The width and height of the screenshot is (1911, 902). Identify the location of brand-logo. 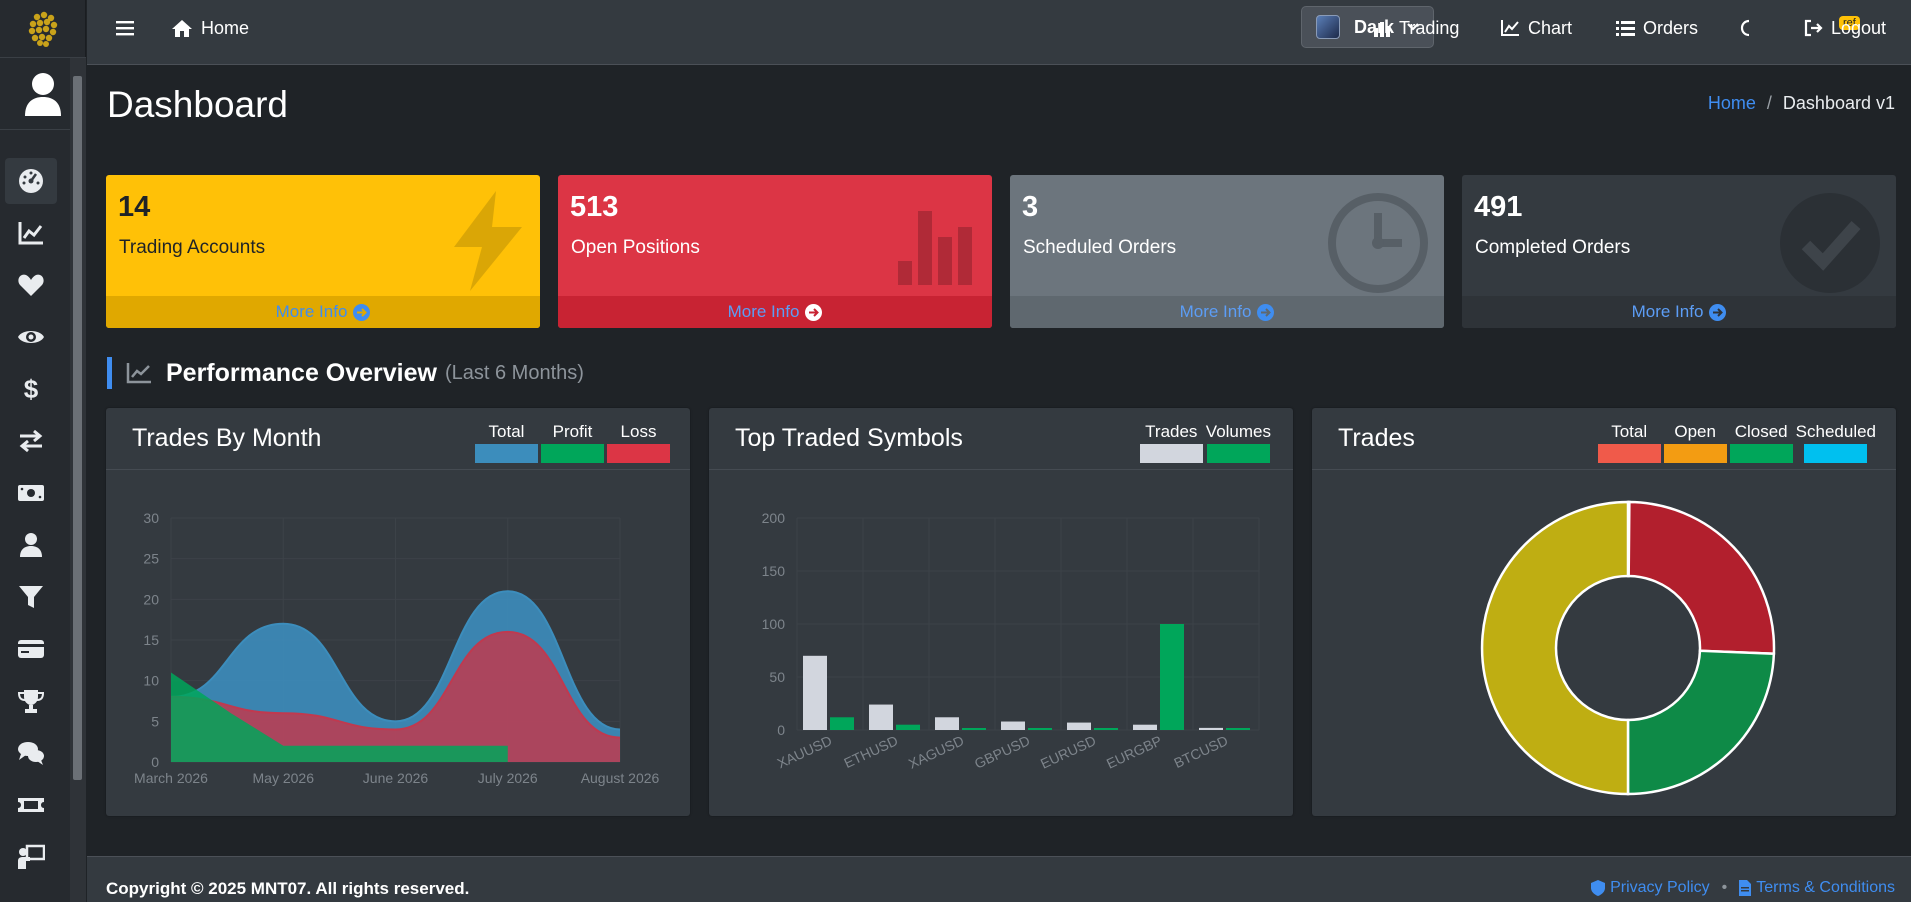
(43, 29).